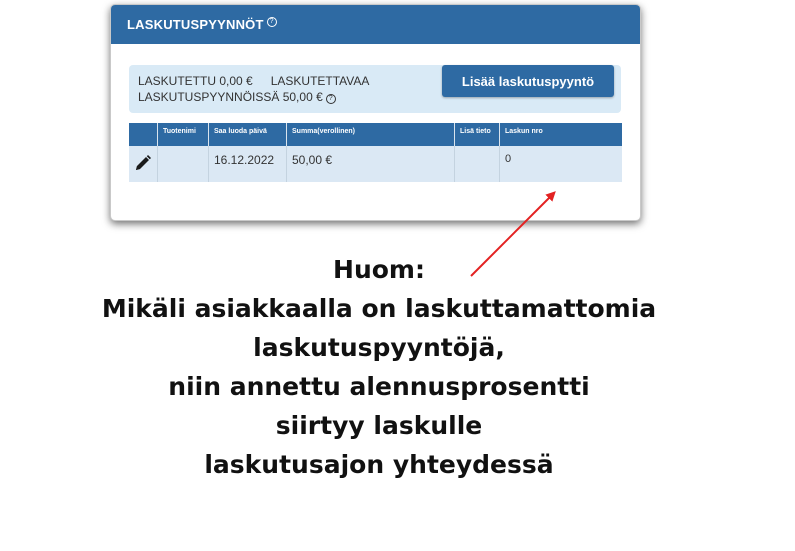 This screenshot has width=795, height=551. Describe the element at coordinates (528, 81) in the screenshot. I see `add-billing-request-button: Lisää laskutuspyyntö` at that location.